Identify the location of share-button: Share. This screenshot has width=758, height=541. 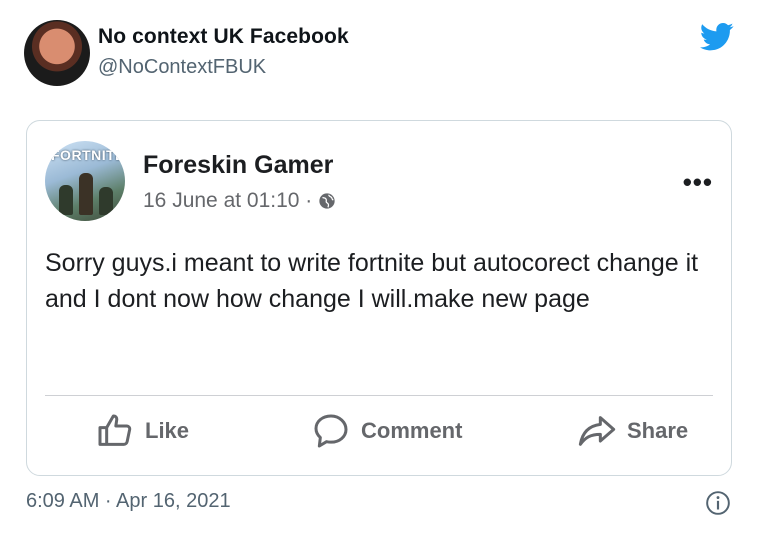
(632, 431).